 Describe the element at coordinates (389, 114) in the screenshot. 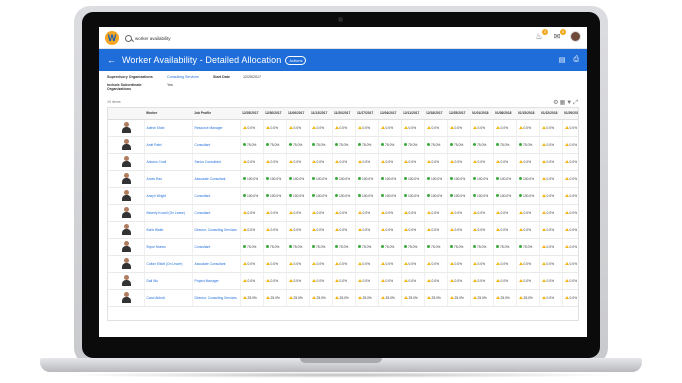

I see `column-header: 12/04/2017` at that location.